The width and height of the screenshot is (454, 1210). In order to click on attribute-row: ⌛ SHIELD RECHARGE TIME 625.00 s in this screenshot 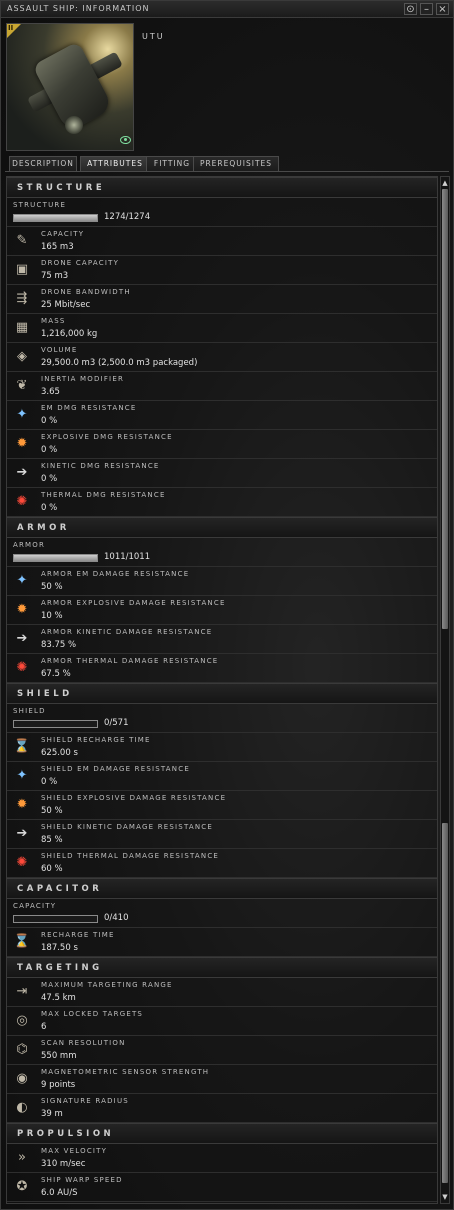, I will do `click(222, 747)`.